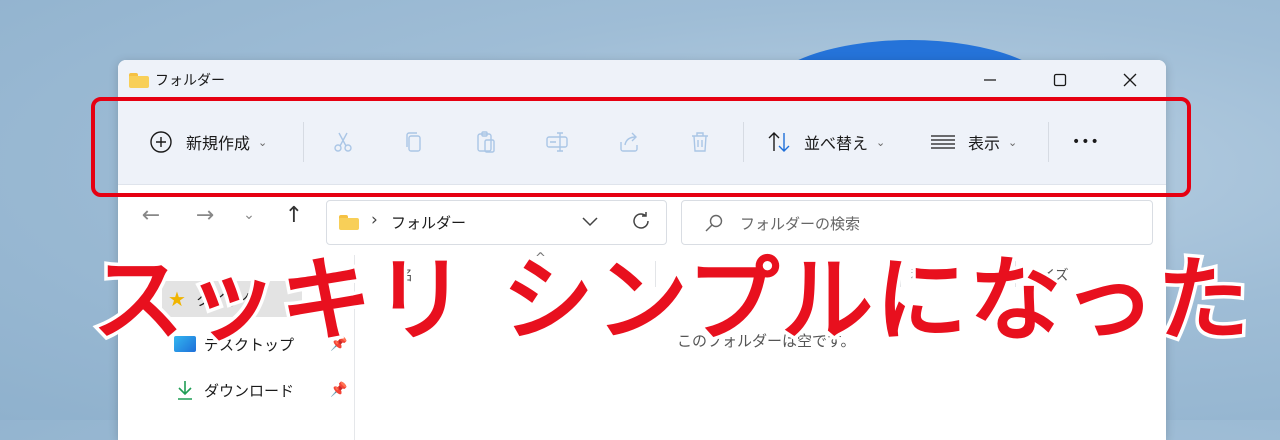  Describe the element at coordinates (190, 81) in the screenshot. I see `window-title: フォルダー` at that location.